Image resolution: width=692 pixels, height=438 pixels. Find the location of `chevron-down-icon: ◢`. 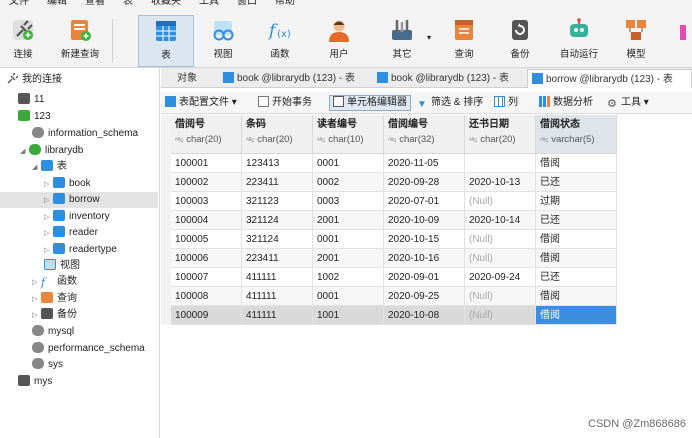

chevron-down-icon: ◢ is located at coordinates (36, 168).